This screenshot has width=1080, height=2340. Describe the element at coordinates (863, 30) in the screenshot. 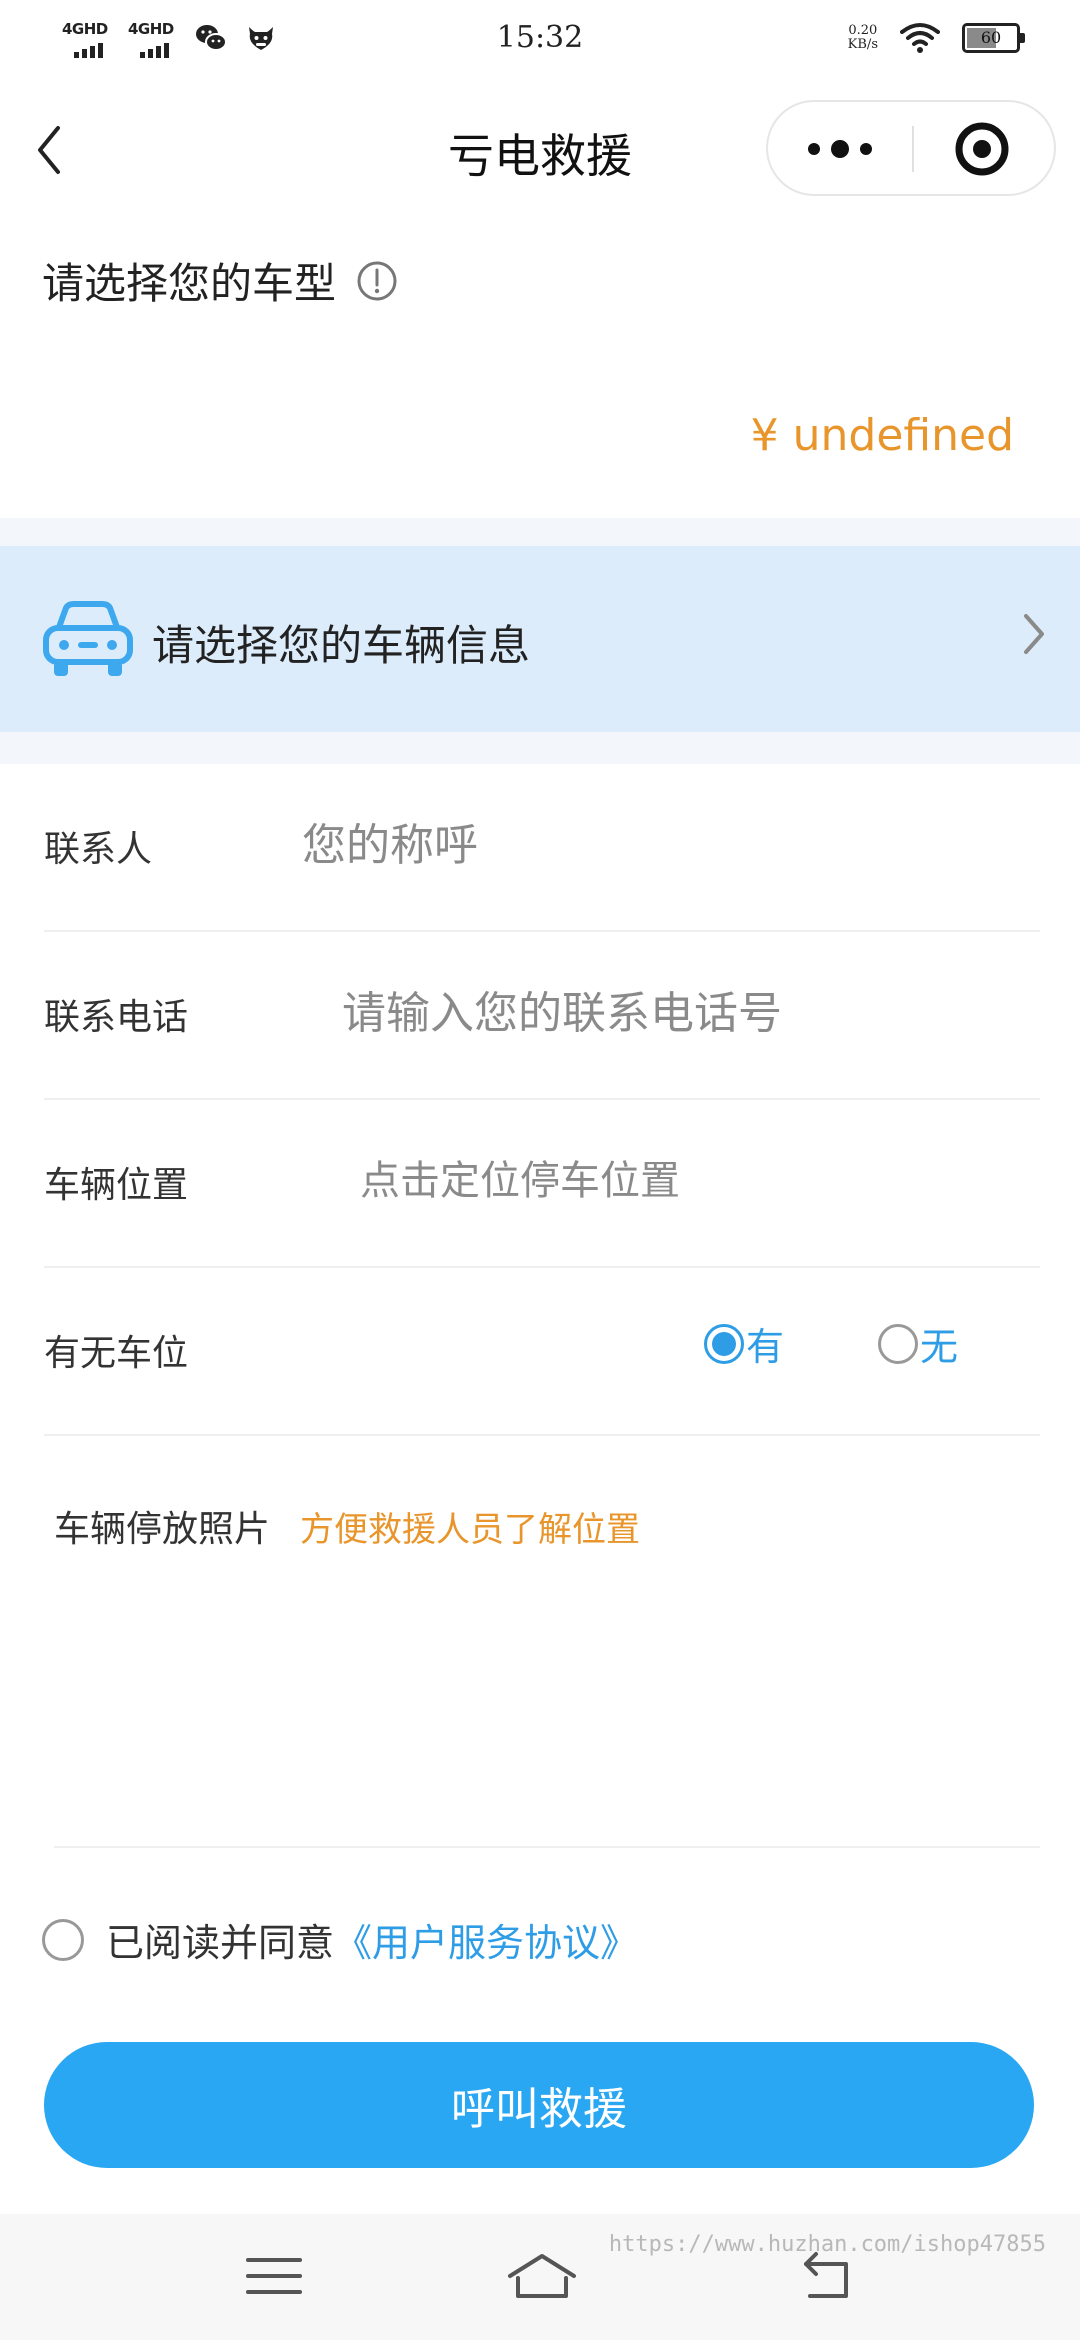

I see `net-speed-value: 0.20` at that location.